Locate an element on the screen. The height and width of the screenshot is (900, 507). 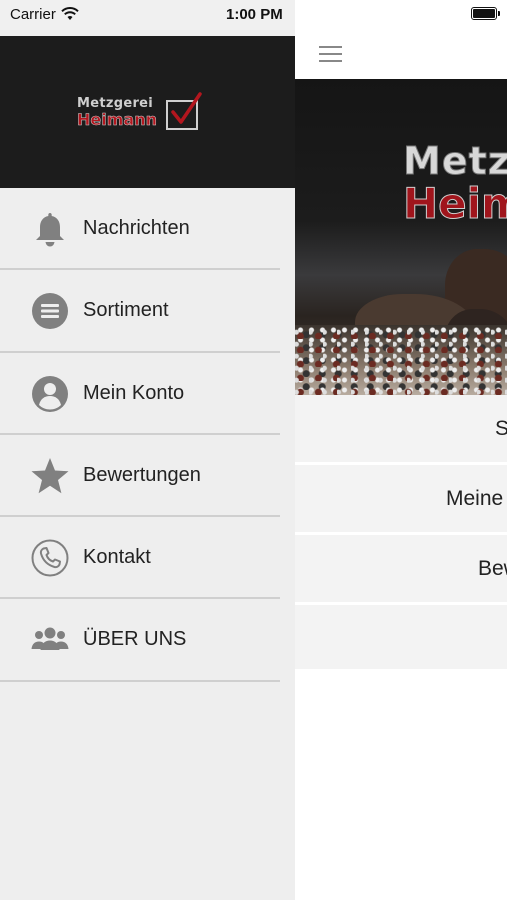
carrier-label: Carrier is located at coordinates (33, 14).